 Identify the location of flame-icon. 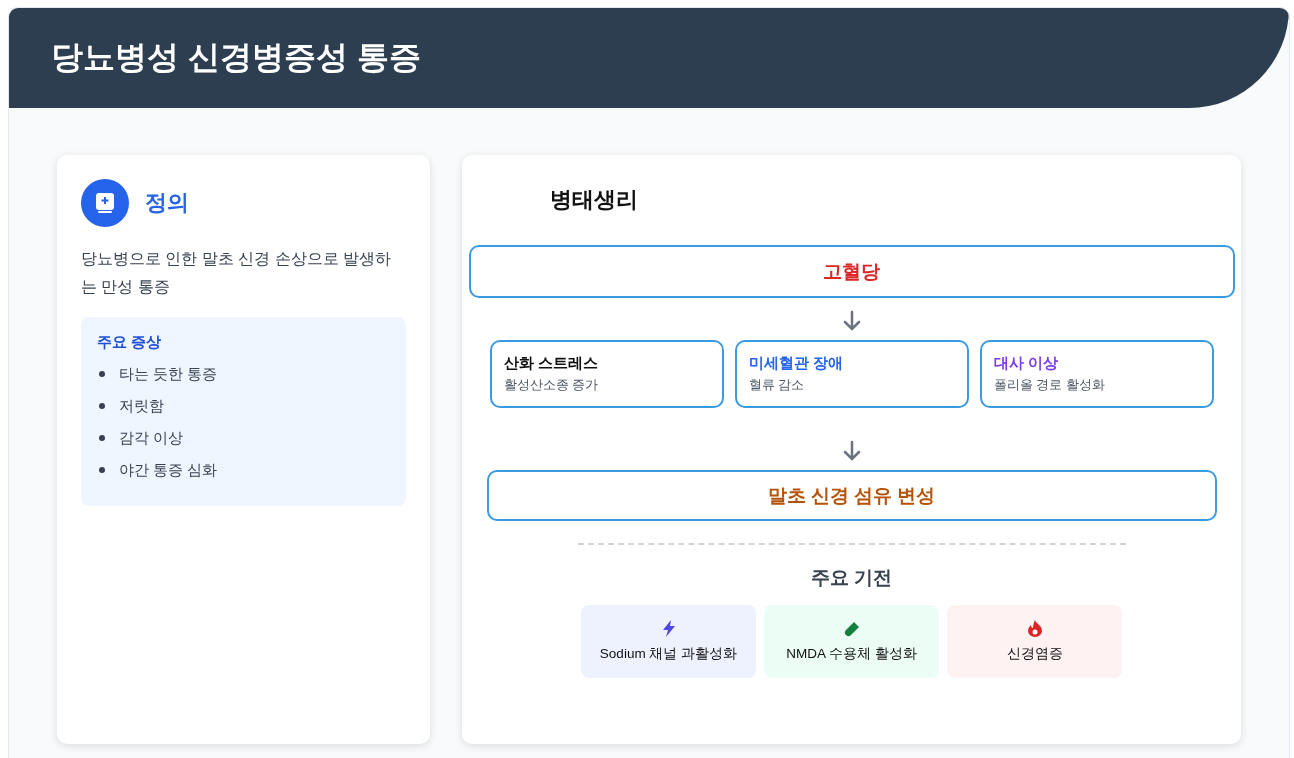
(1034, 628).